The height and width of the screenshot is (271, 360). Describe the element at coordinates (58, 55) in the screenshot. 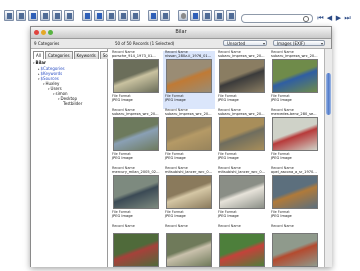

I see `tab-categories: Categories` at that location.